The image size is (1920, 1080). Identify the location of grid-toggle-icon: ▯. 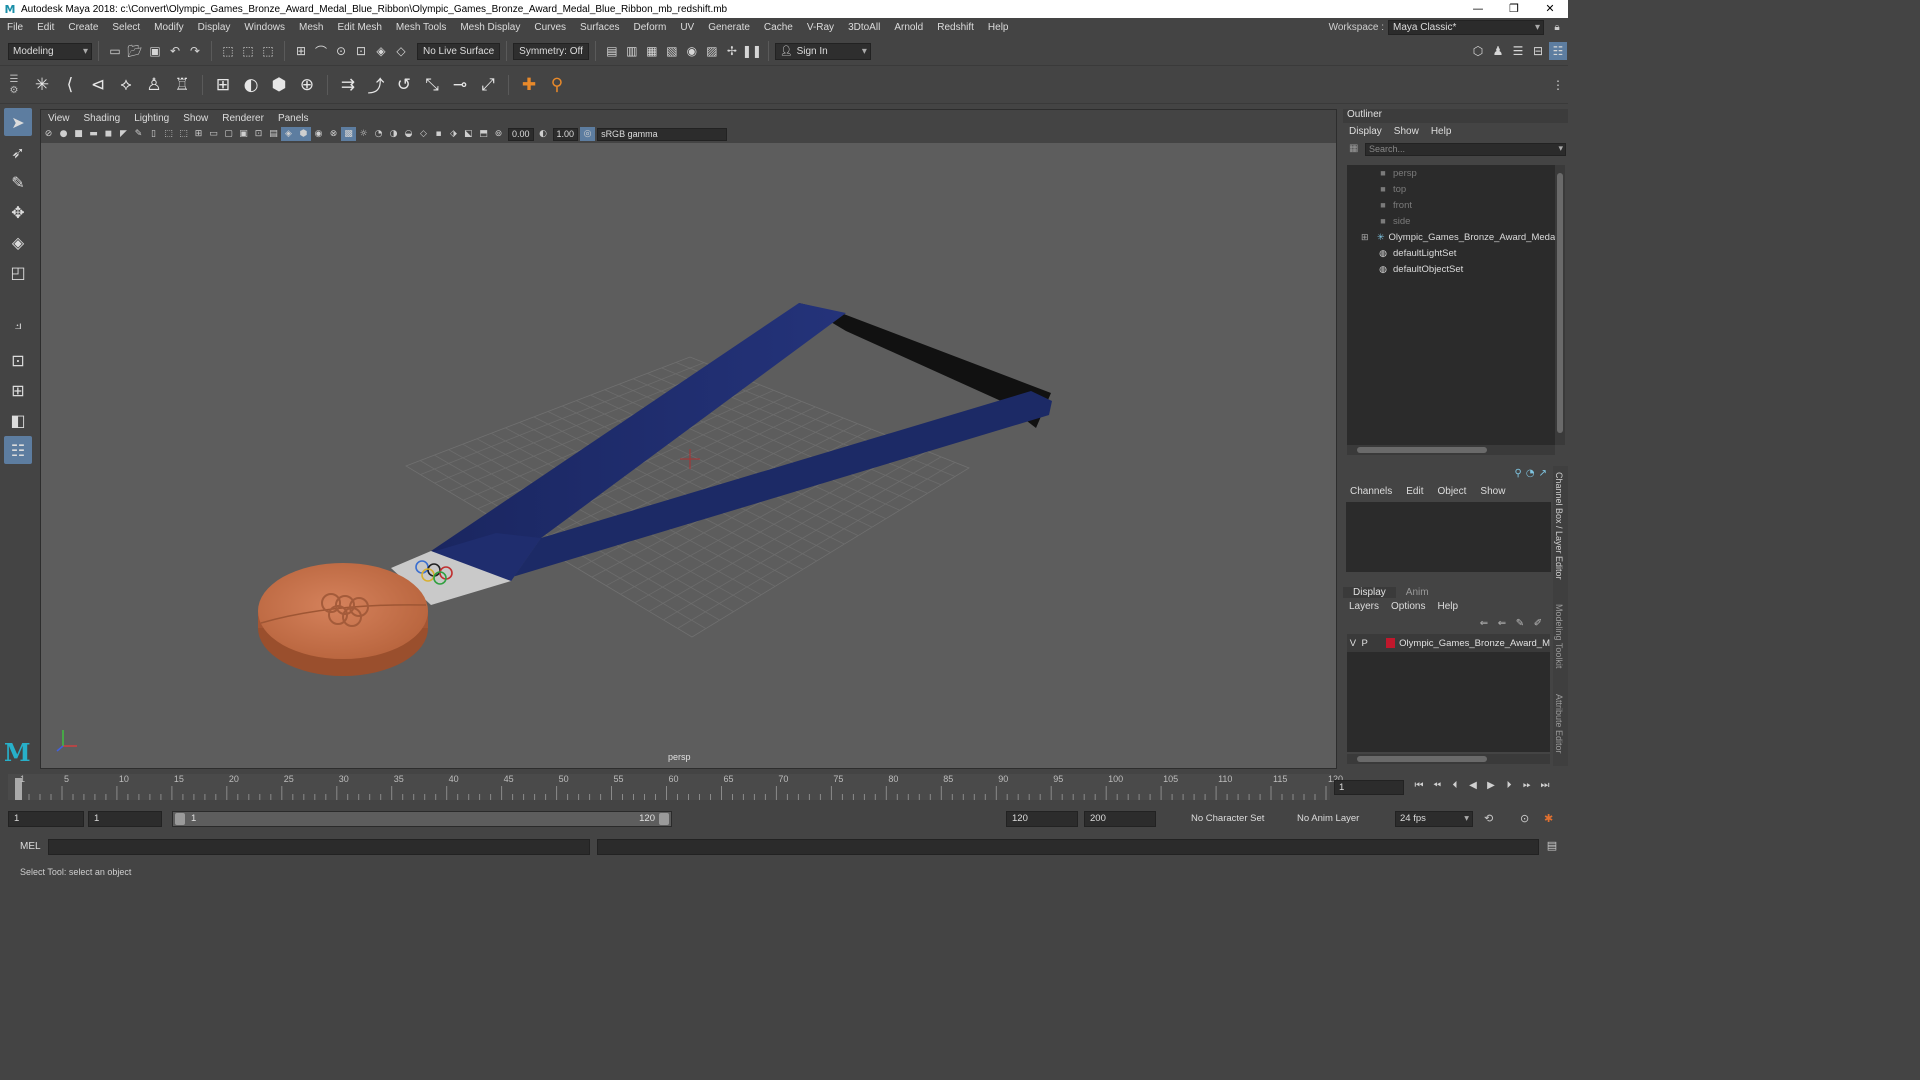
(153, 134).